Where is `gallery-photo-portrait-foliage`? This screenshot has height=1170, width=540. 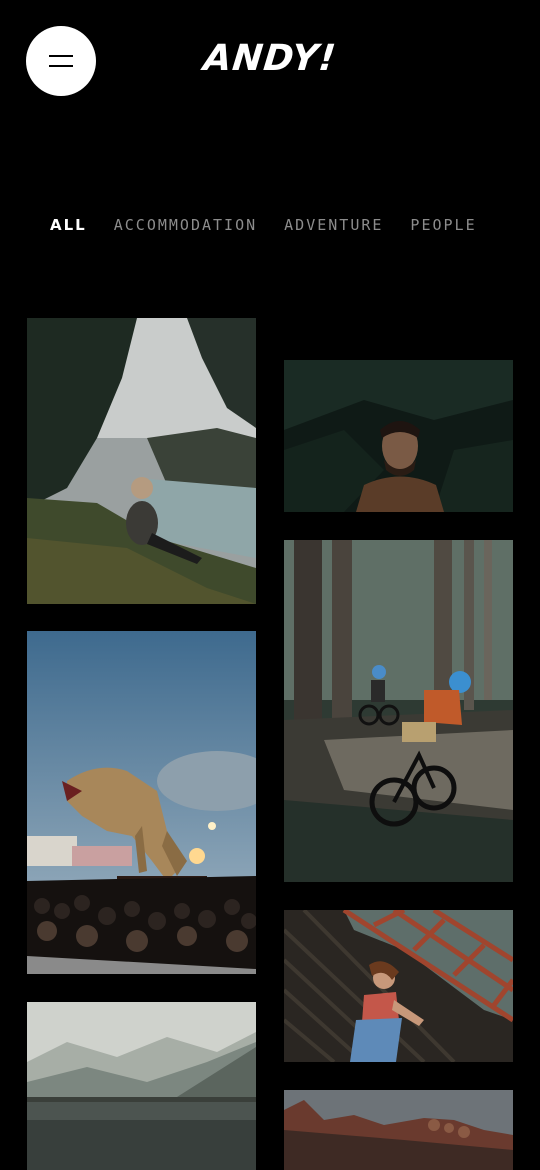
gallery-photo-portrait-foliage is located at coordinates (398, 436).